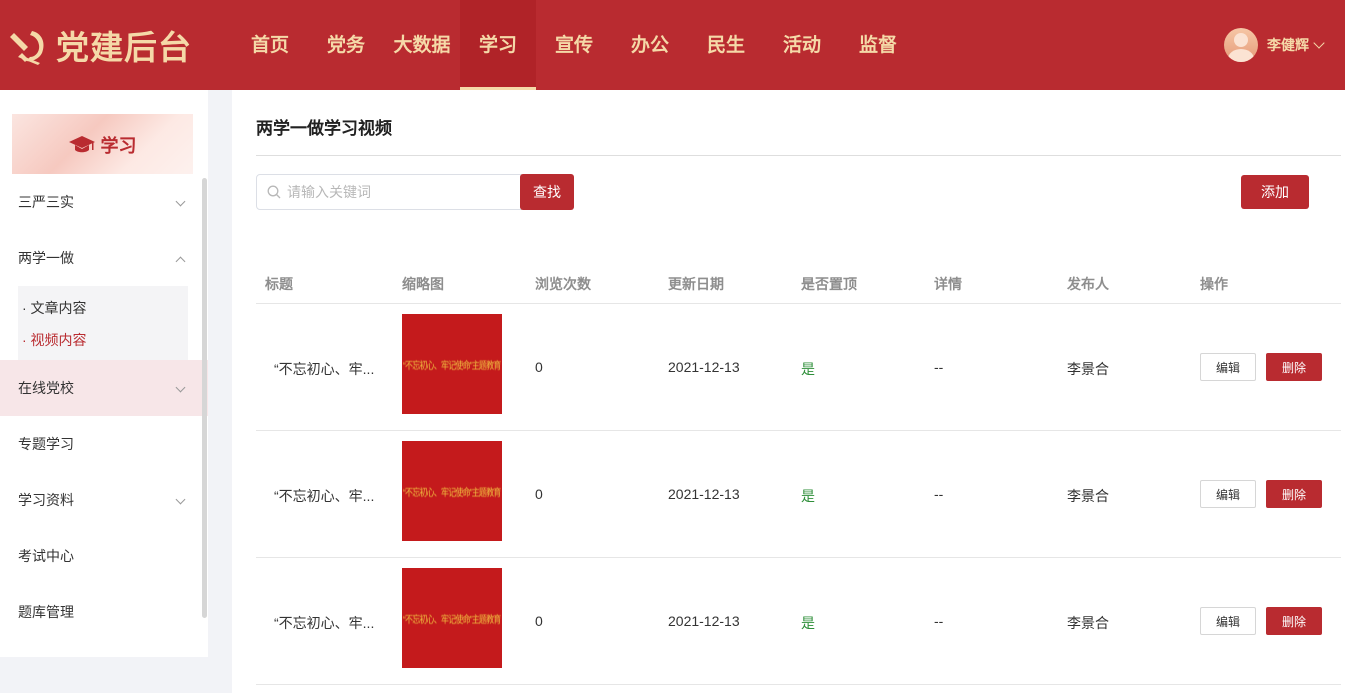  Describe the element at coordinates (274, 192) in the screenshot. I see `search-icon` at that location.